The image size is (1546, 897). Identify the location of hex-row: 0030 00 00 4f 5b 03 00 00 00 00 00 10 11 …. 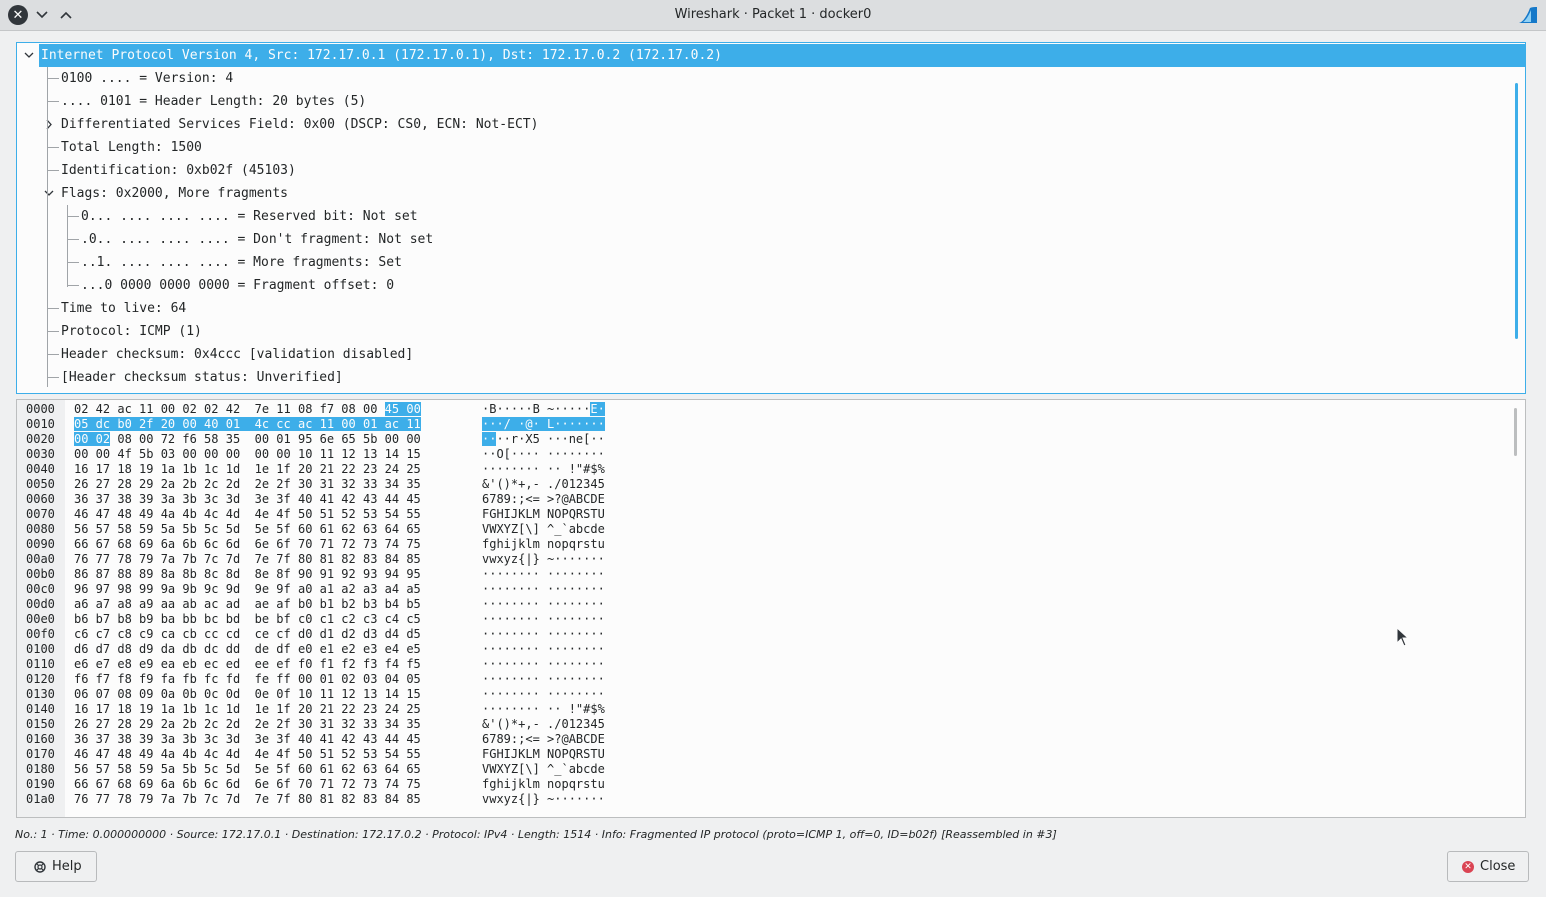
(762, 454).